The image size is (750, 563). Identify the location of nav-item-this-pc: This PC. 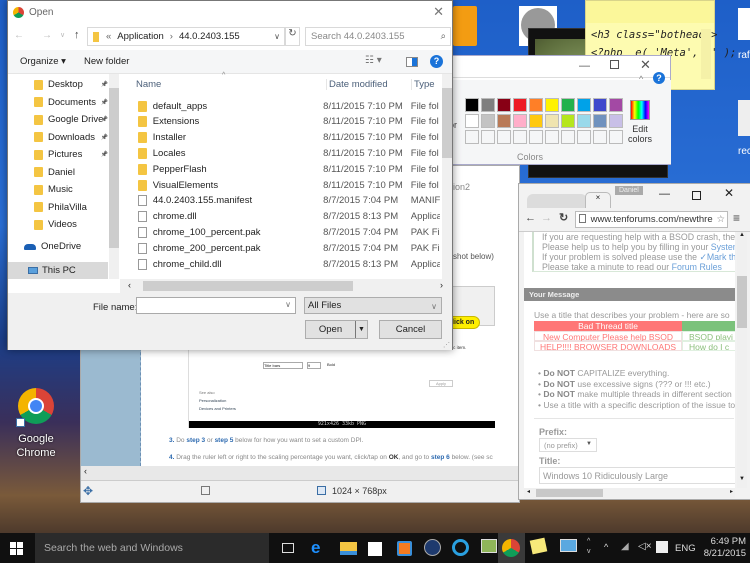
(58, 270).